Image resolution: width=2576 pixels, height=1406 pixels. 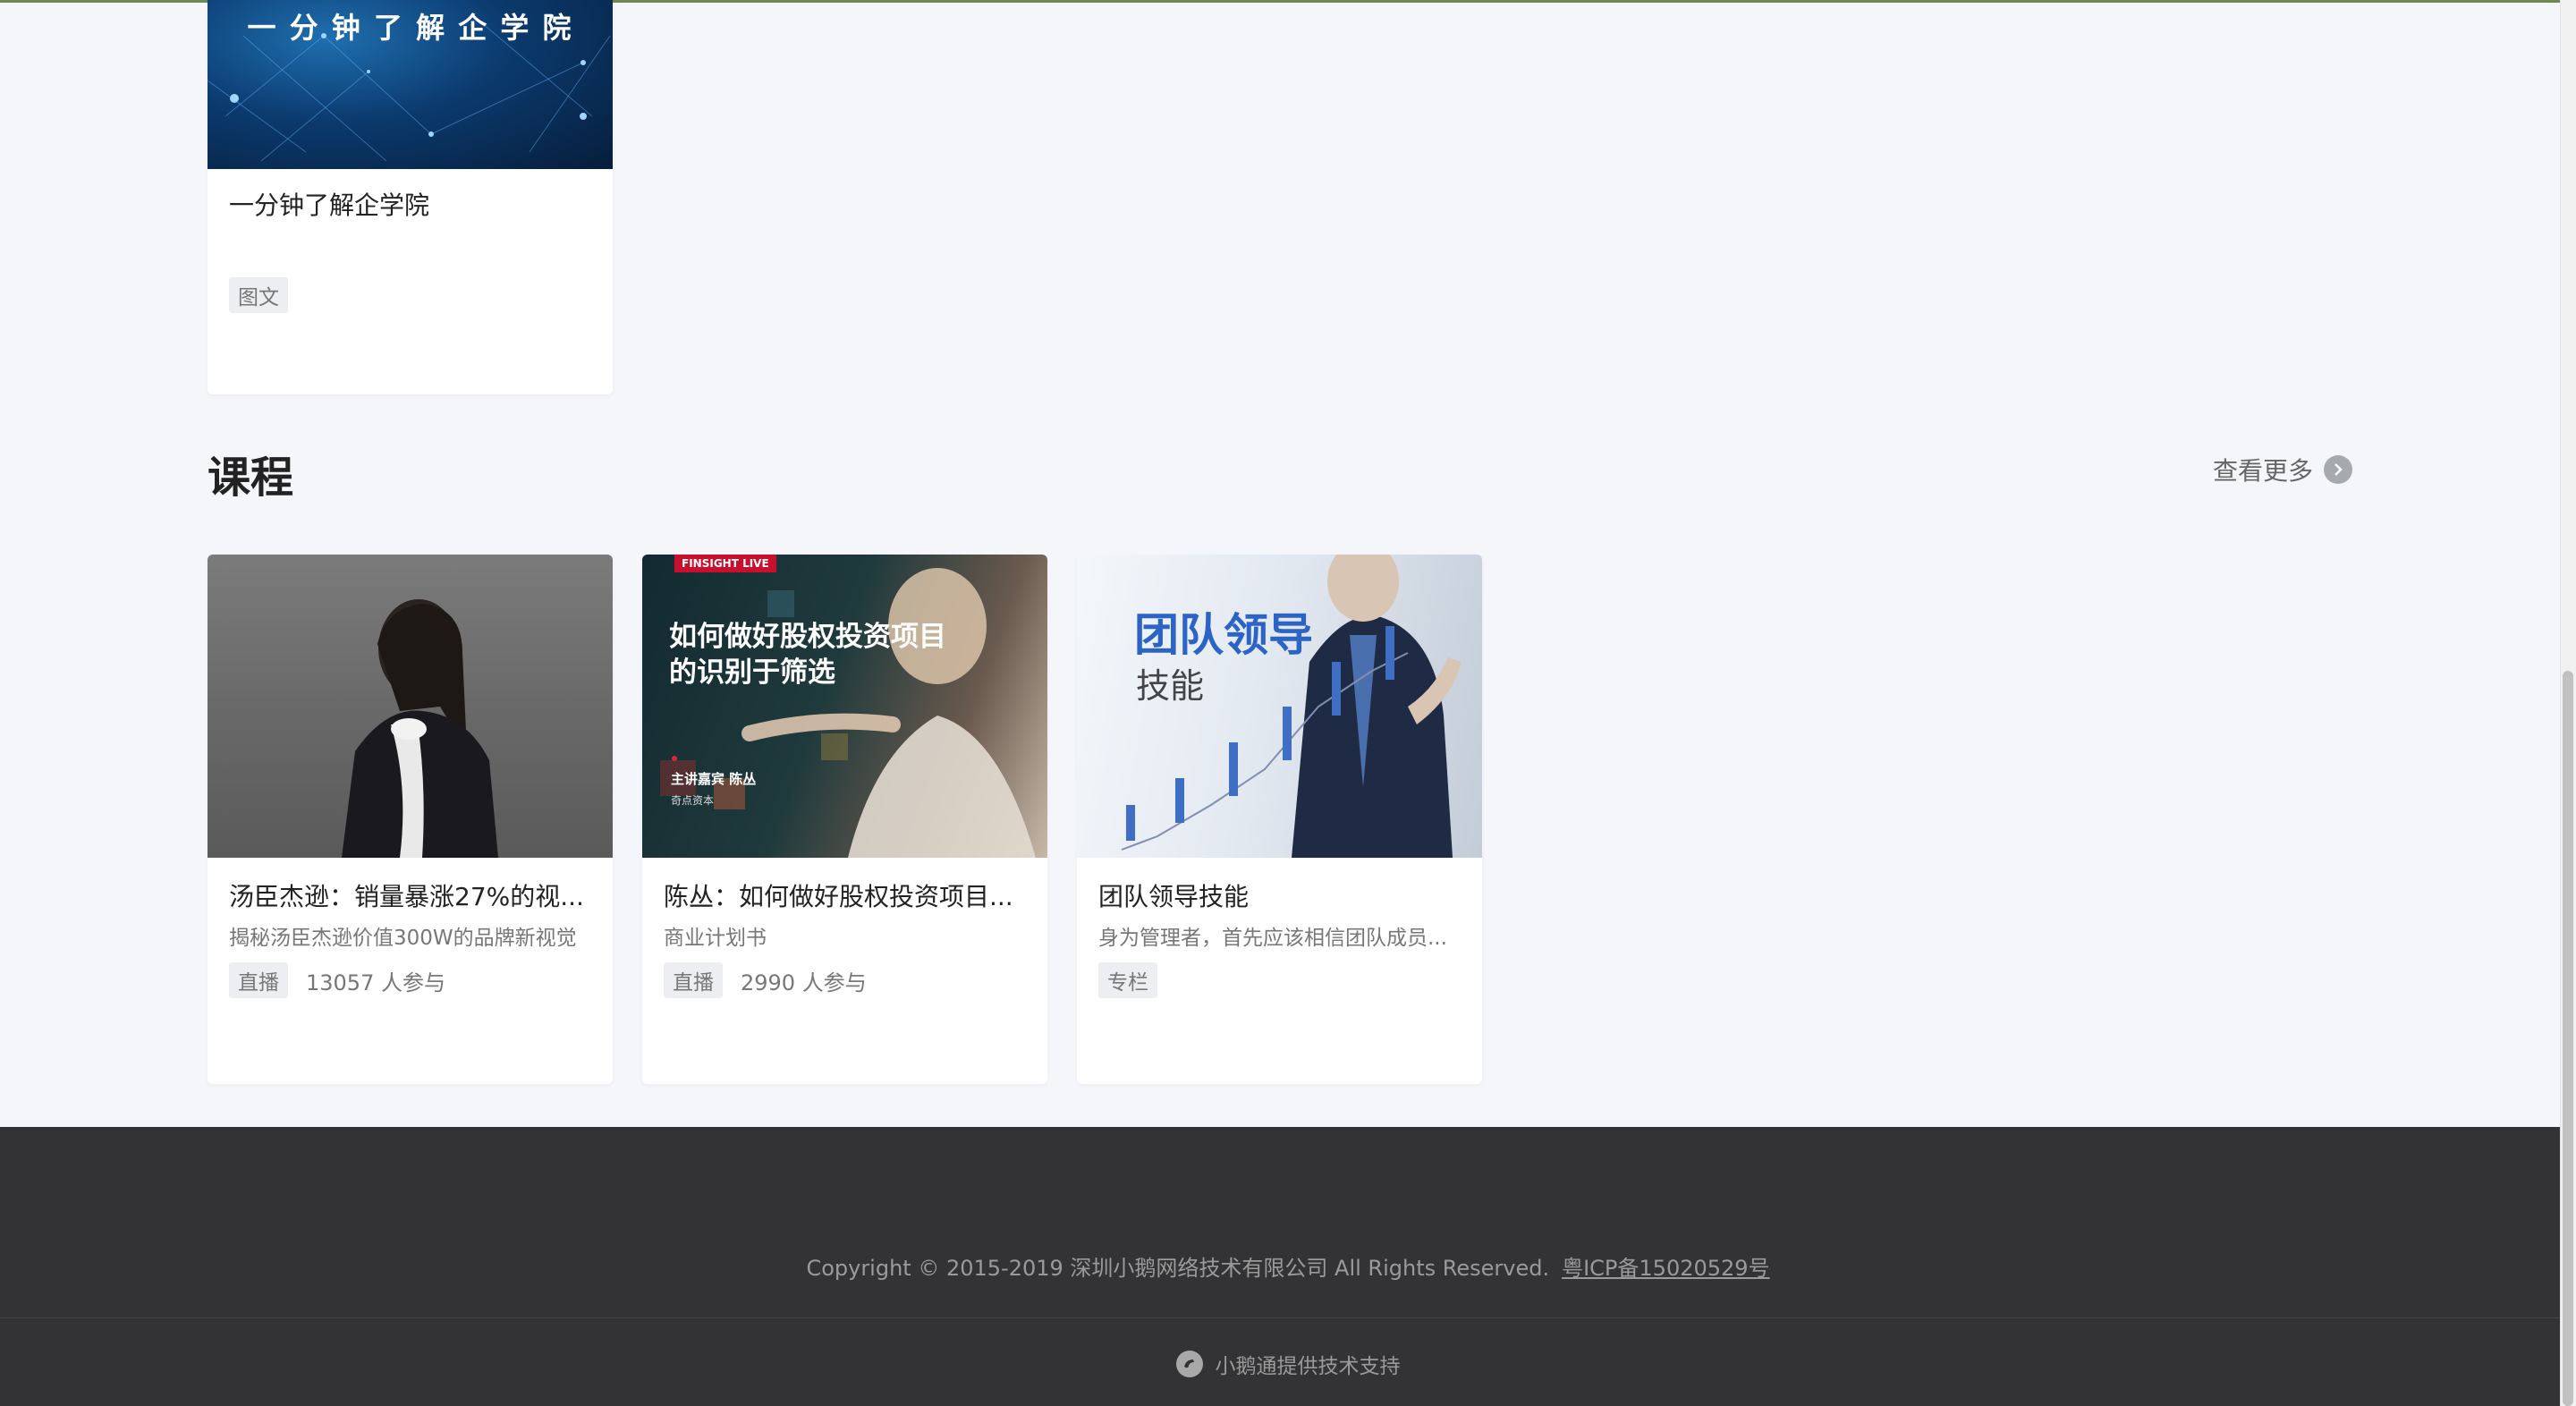 I want to click on course-subtitle: 商业计划书, so click(x=715, y=939).